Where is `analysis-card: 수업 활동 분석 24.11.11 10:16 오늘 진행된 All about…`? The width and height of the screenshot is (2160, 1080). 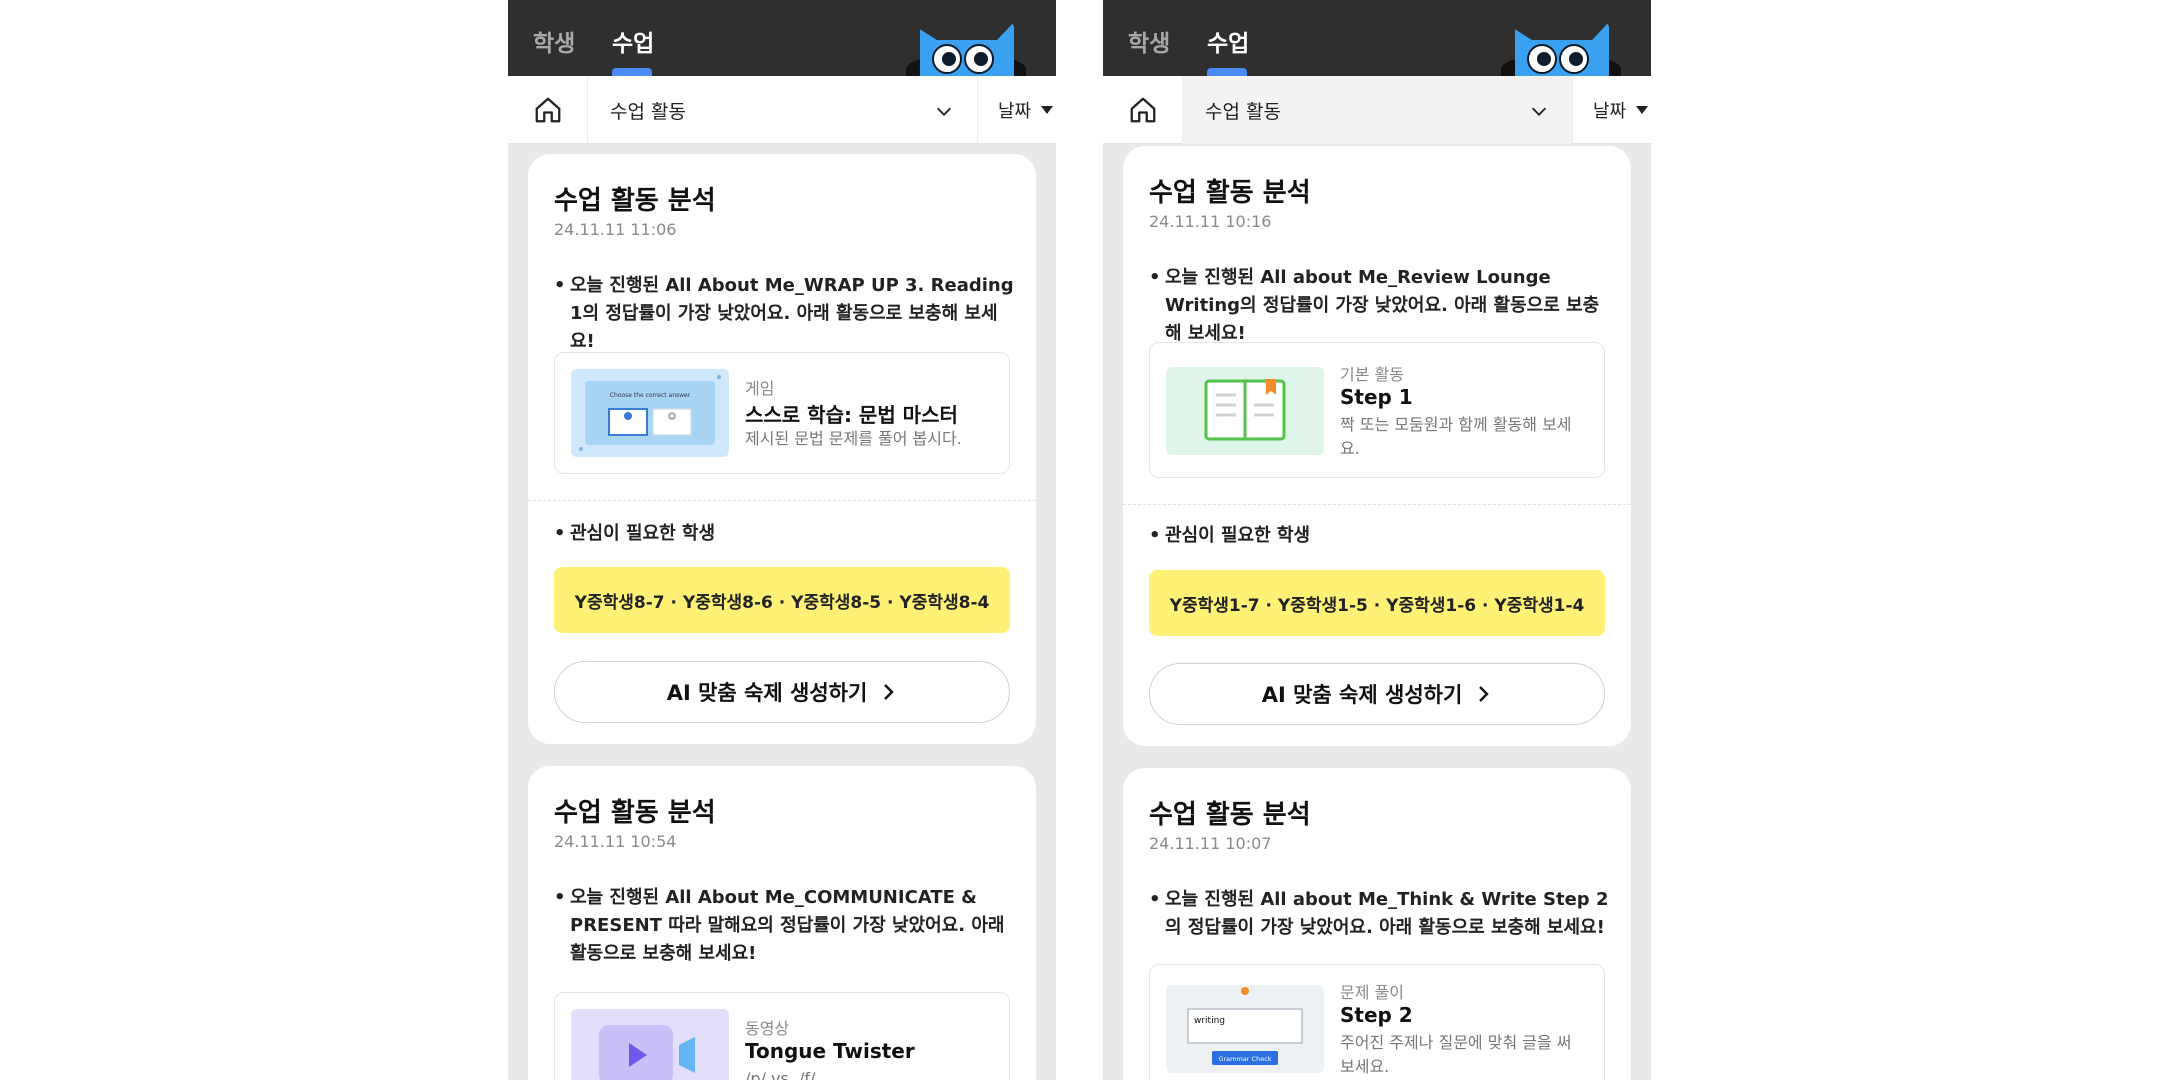
analysis-card: 수업 활동 분석 24.11.11 10:16 오늘 진행된 All about… is located at coordinates (1377, 446).